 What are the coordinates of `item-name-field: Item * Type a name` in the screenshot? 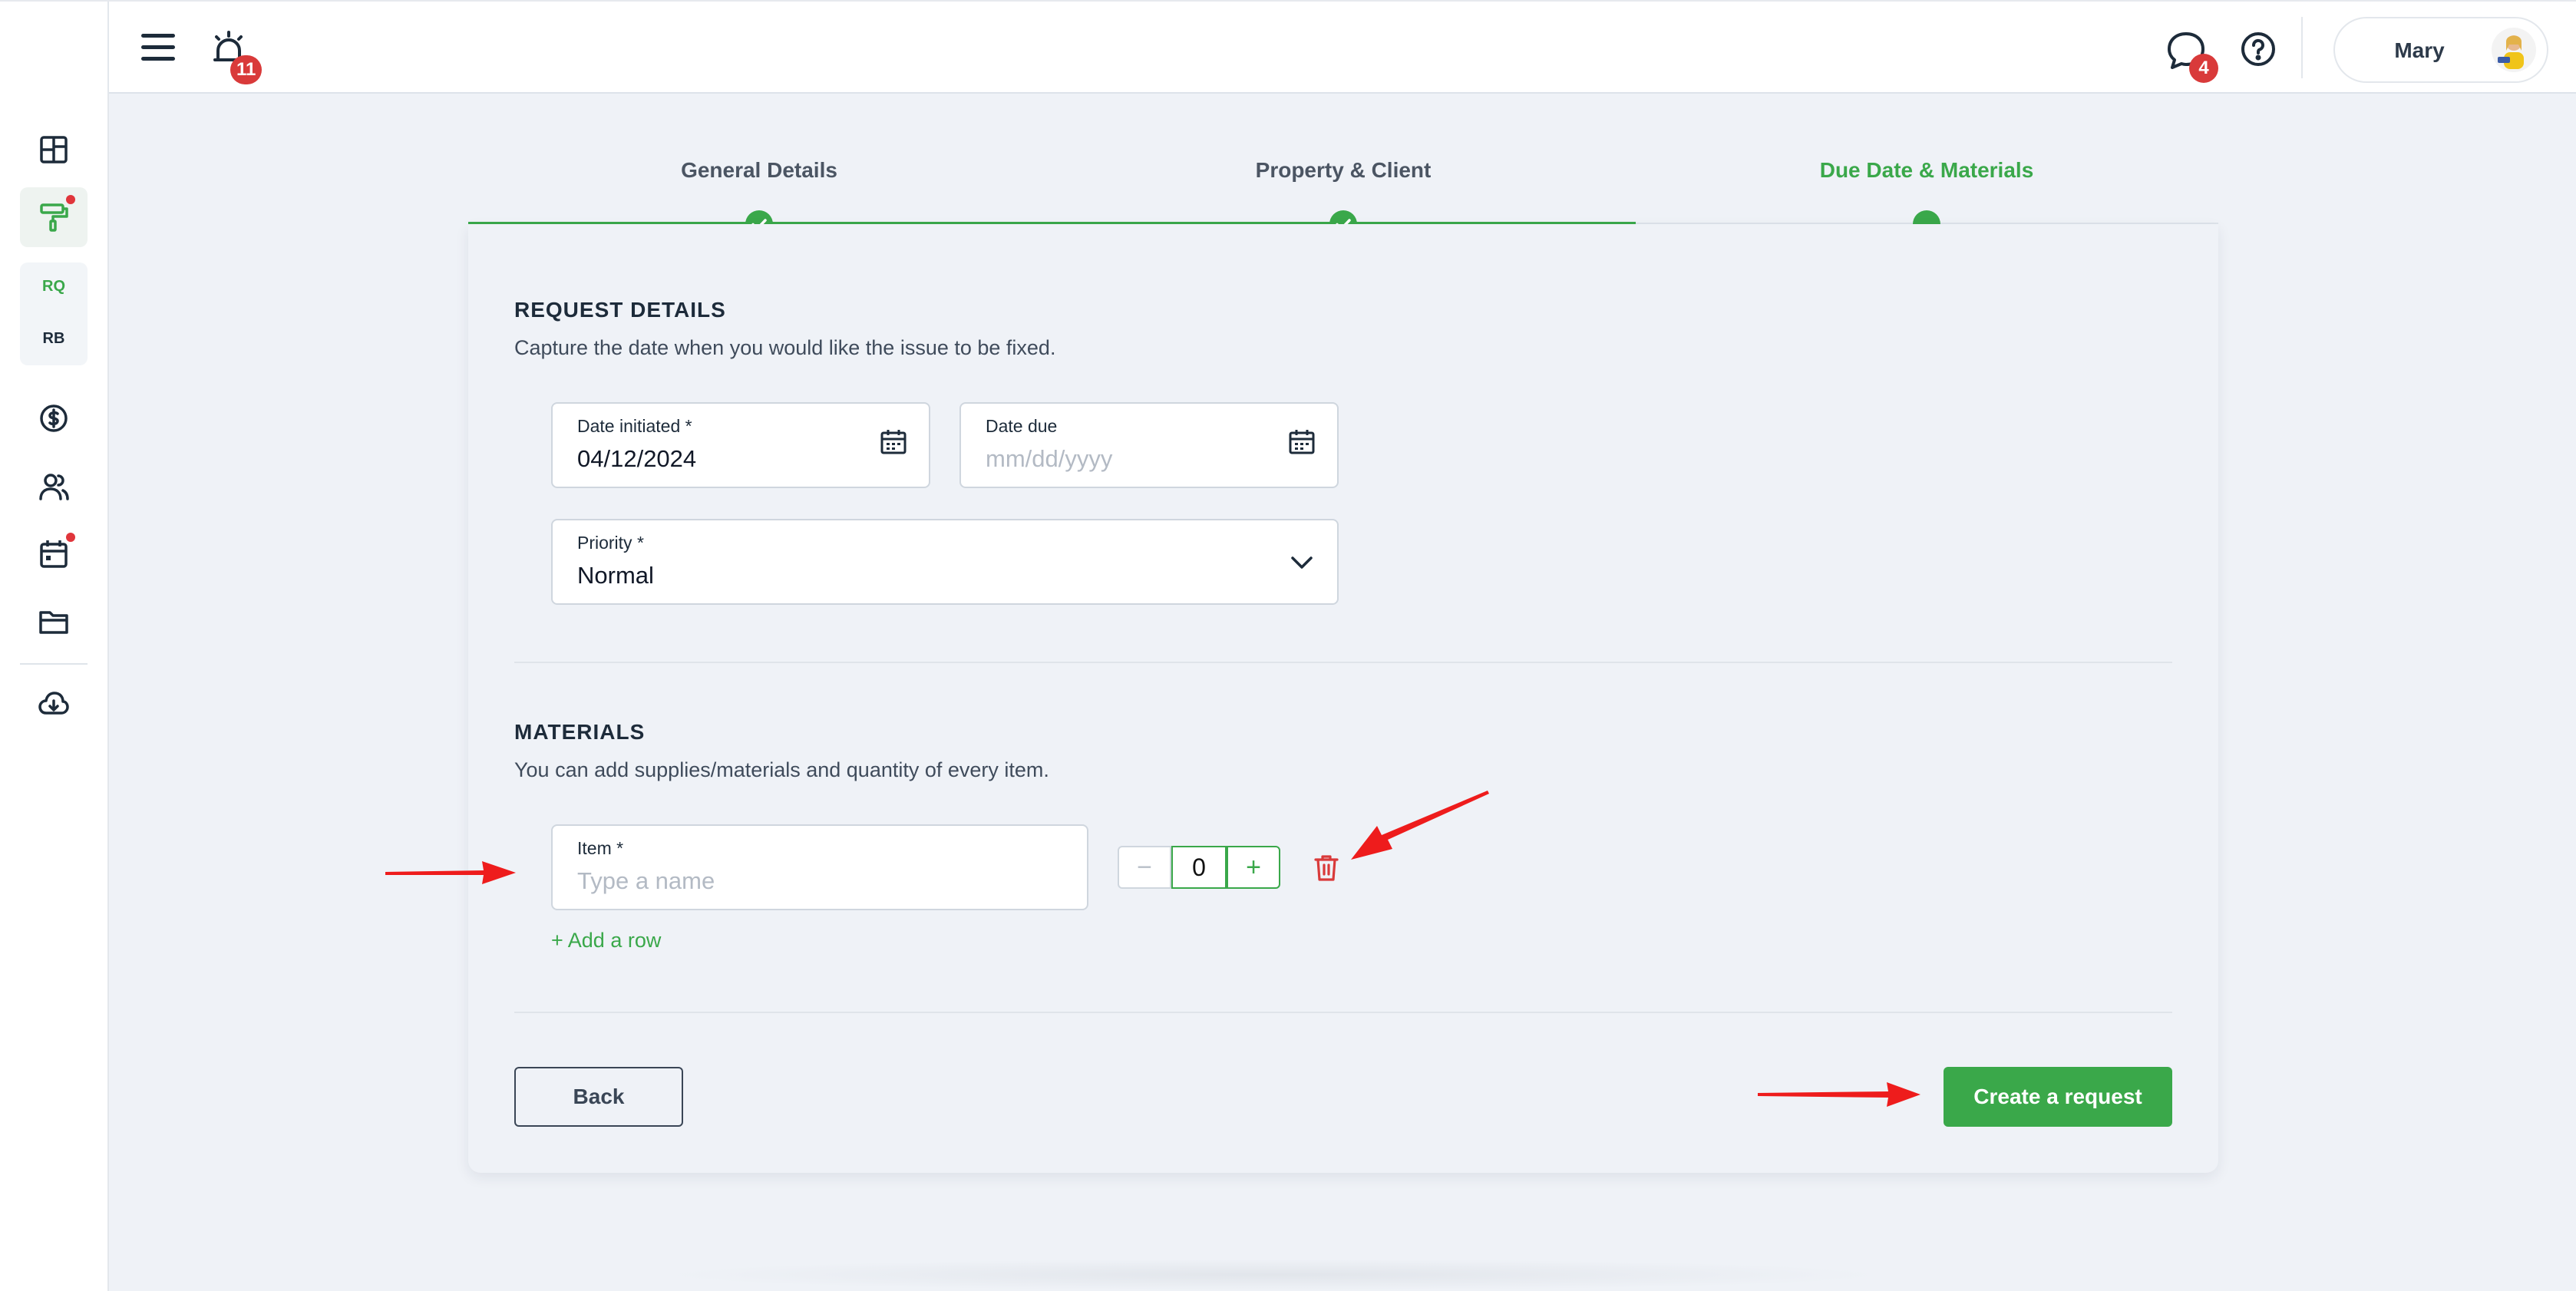 It's located at (819, 867).